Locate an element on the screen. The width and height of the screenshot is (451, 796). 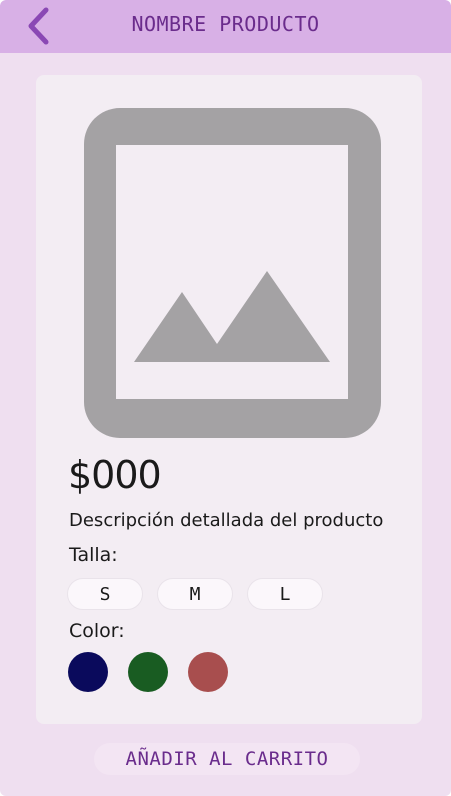
product-price: $000 is located at coordinates (115, 475).